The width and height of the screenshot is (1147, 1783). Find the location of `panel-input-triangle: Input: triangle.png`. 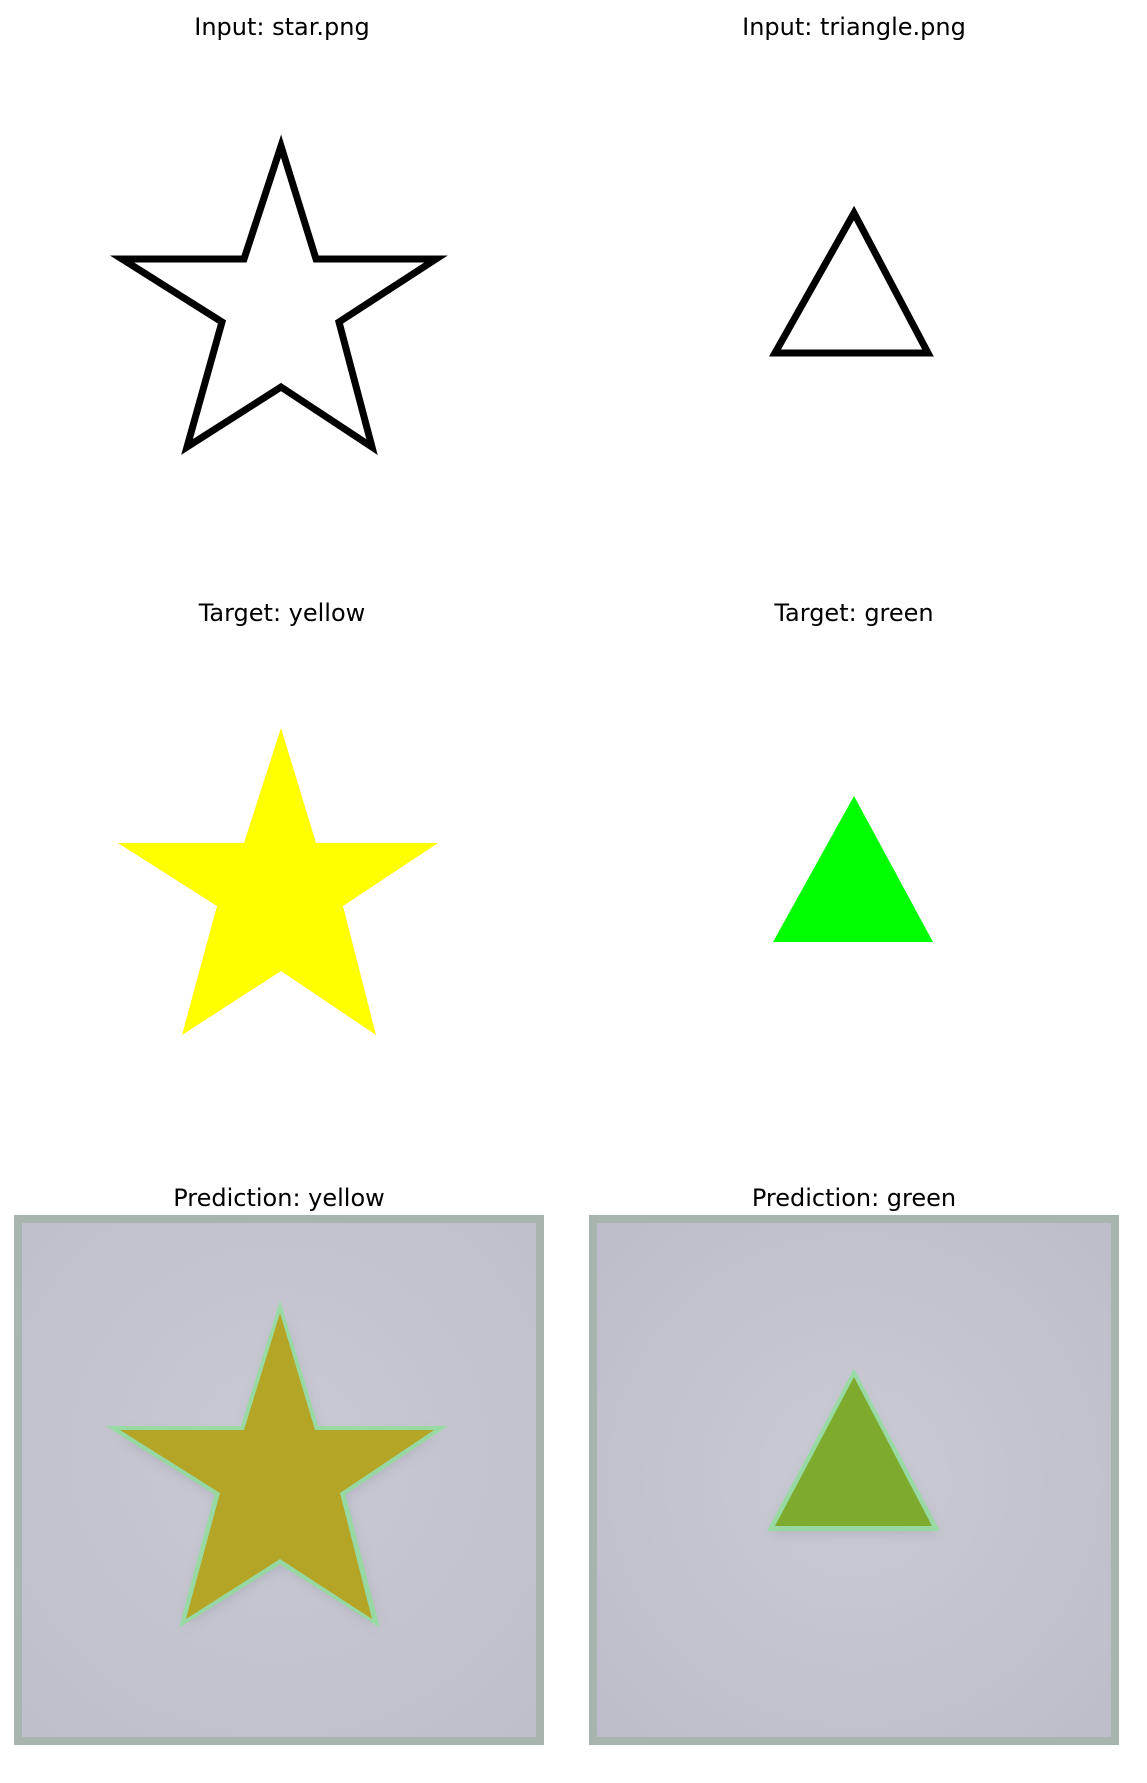

panel-input-triangle: Input: triangle.png is located at coordinates (854, 300).